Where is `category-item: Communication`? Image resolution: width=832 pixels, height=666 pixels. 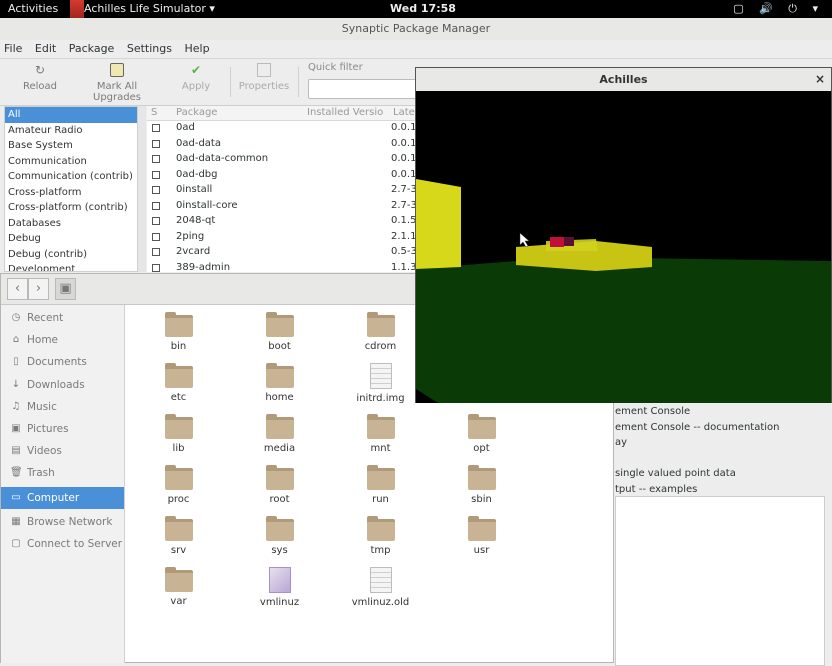 category-item: Communication is located at coordinates (71, 162).